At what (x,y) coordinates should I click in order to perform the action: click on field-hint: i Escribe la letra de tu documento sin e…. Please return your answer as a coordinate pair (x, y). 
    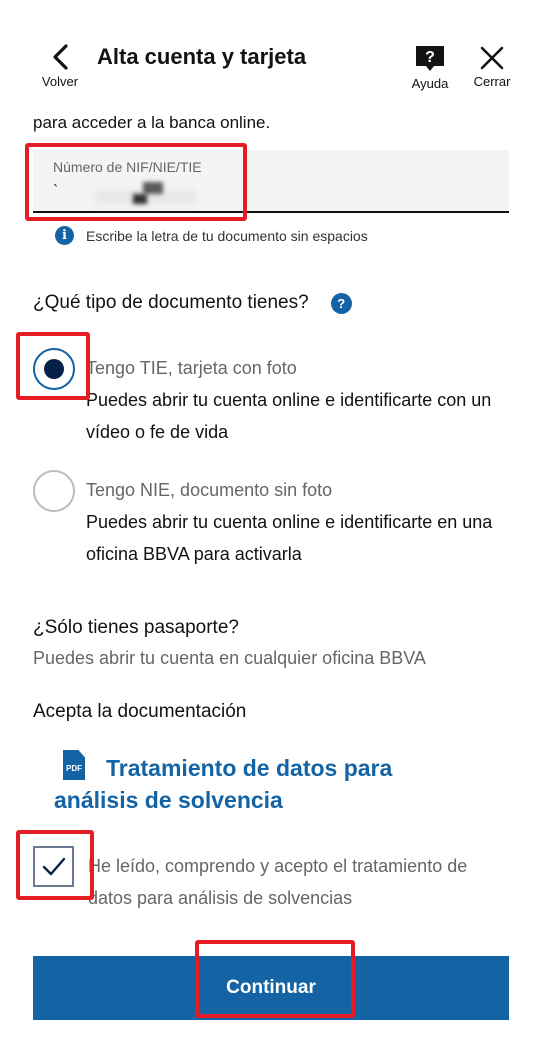
    Looking at the image, I should click on (211, 235).